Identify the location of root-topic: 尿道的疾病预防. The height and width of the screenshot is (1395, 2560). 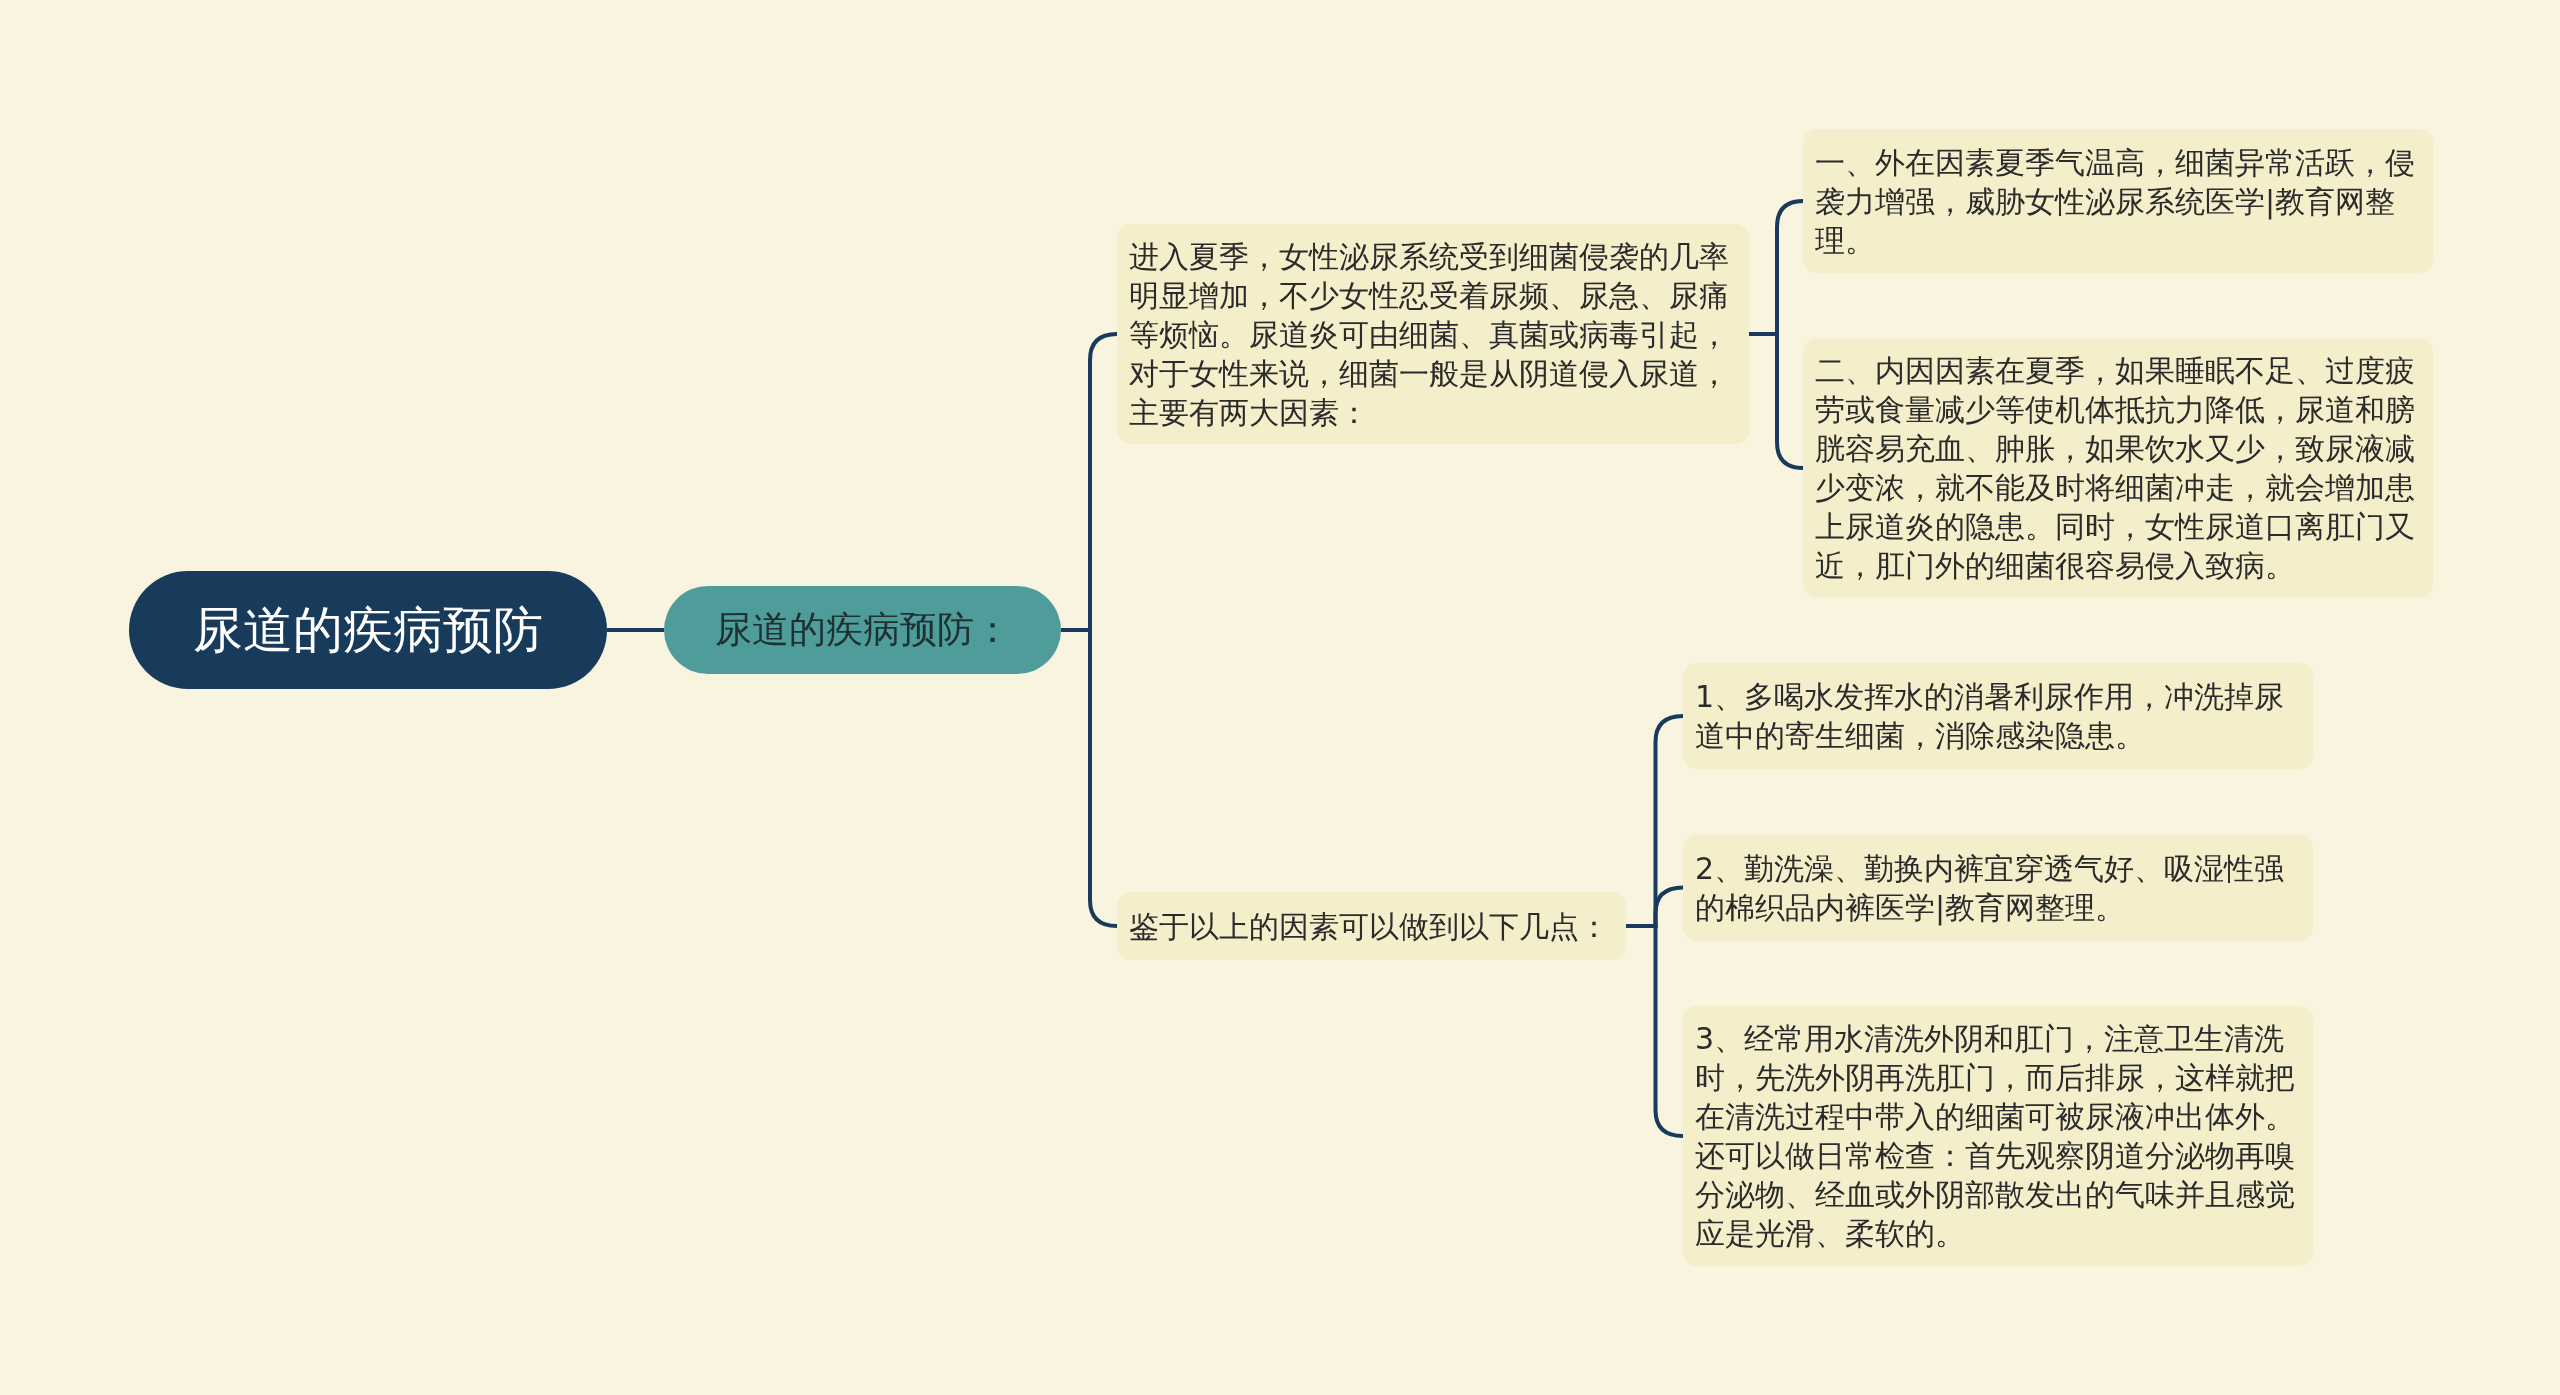
(368, 630).